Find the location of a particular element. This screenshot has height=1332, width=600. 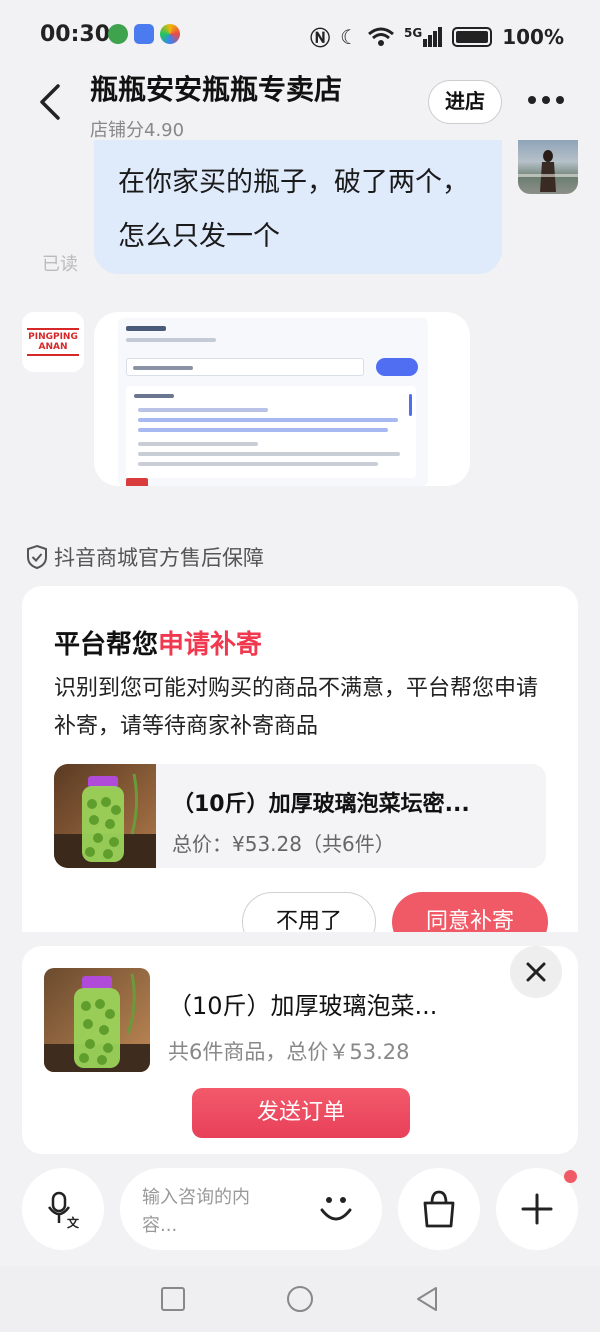

shopping-bag-icon is located at coordinates (439, 1209).